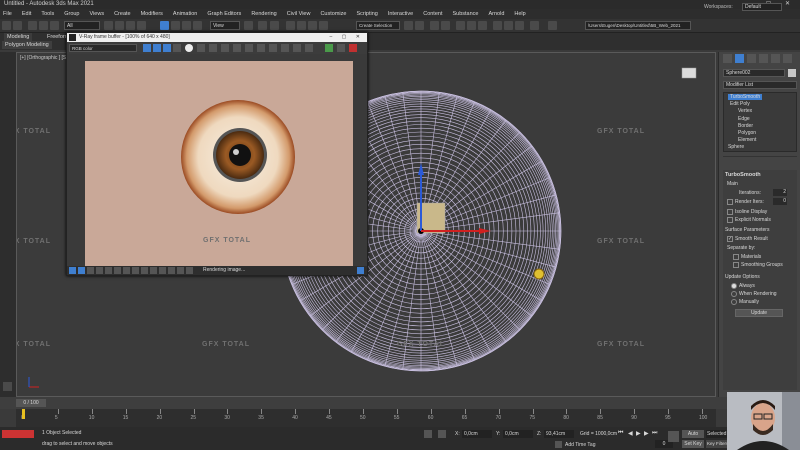  I want to click on mirror-icon, so click(408, 25).